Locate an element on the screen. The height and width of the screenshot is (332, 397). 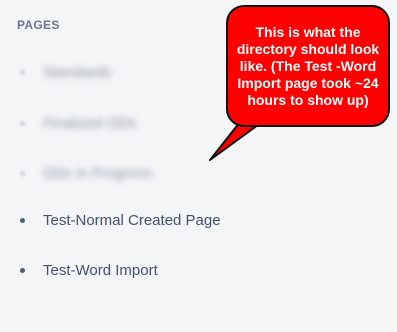
sidebar-item-test-normal-created-page: Test-Normal Created Page is located at coordinates (120, 220).